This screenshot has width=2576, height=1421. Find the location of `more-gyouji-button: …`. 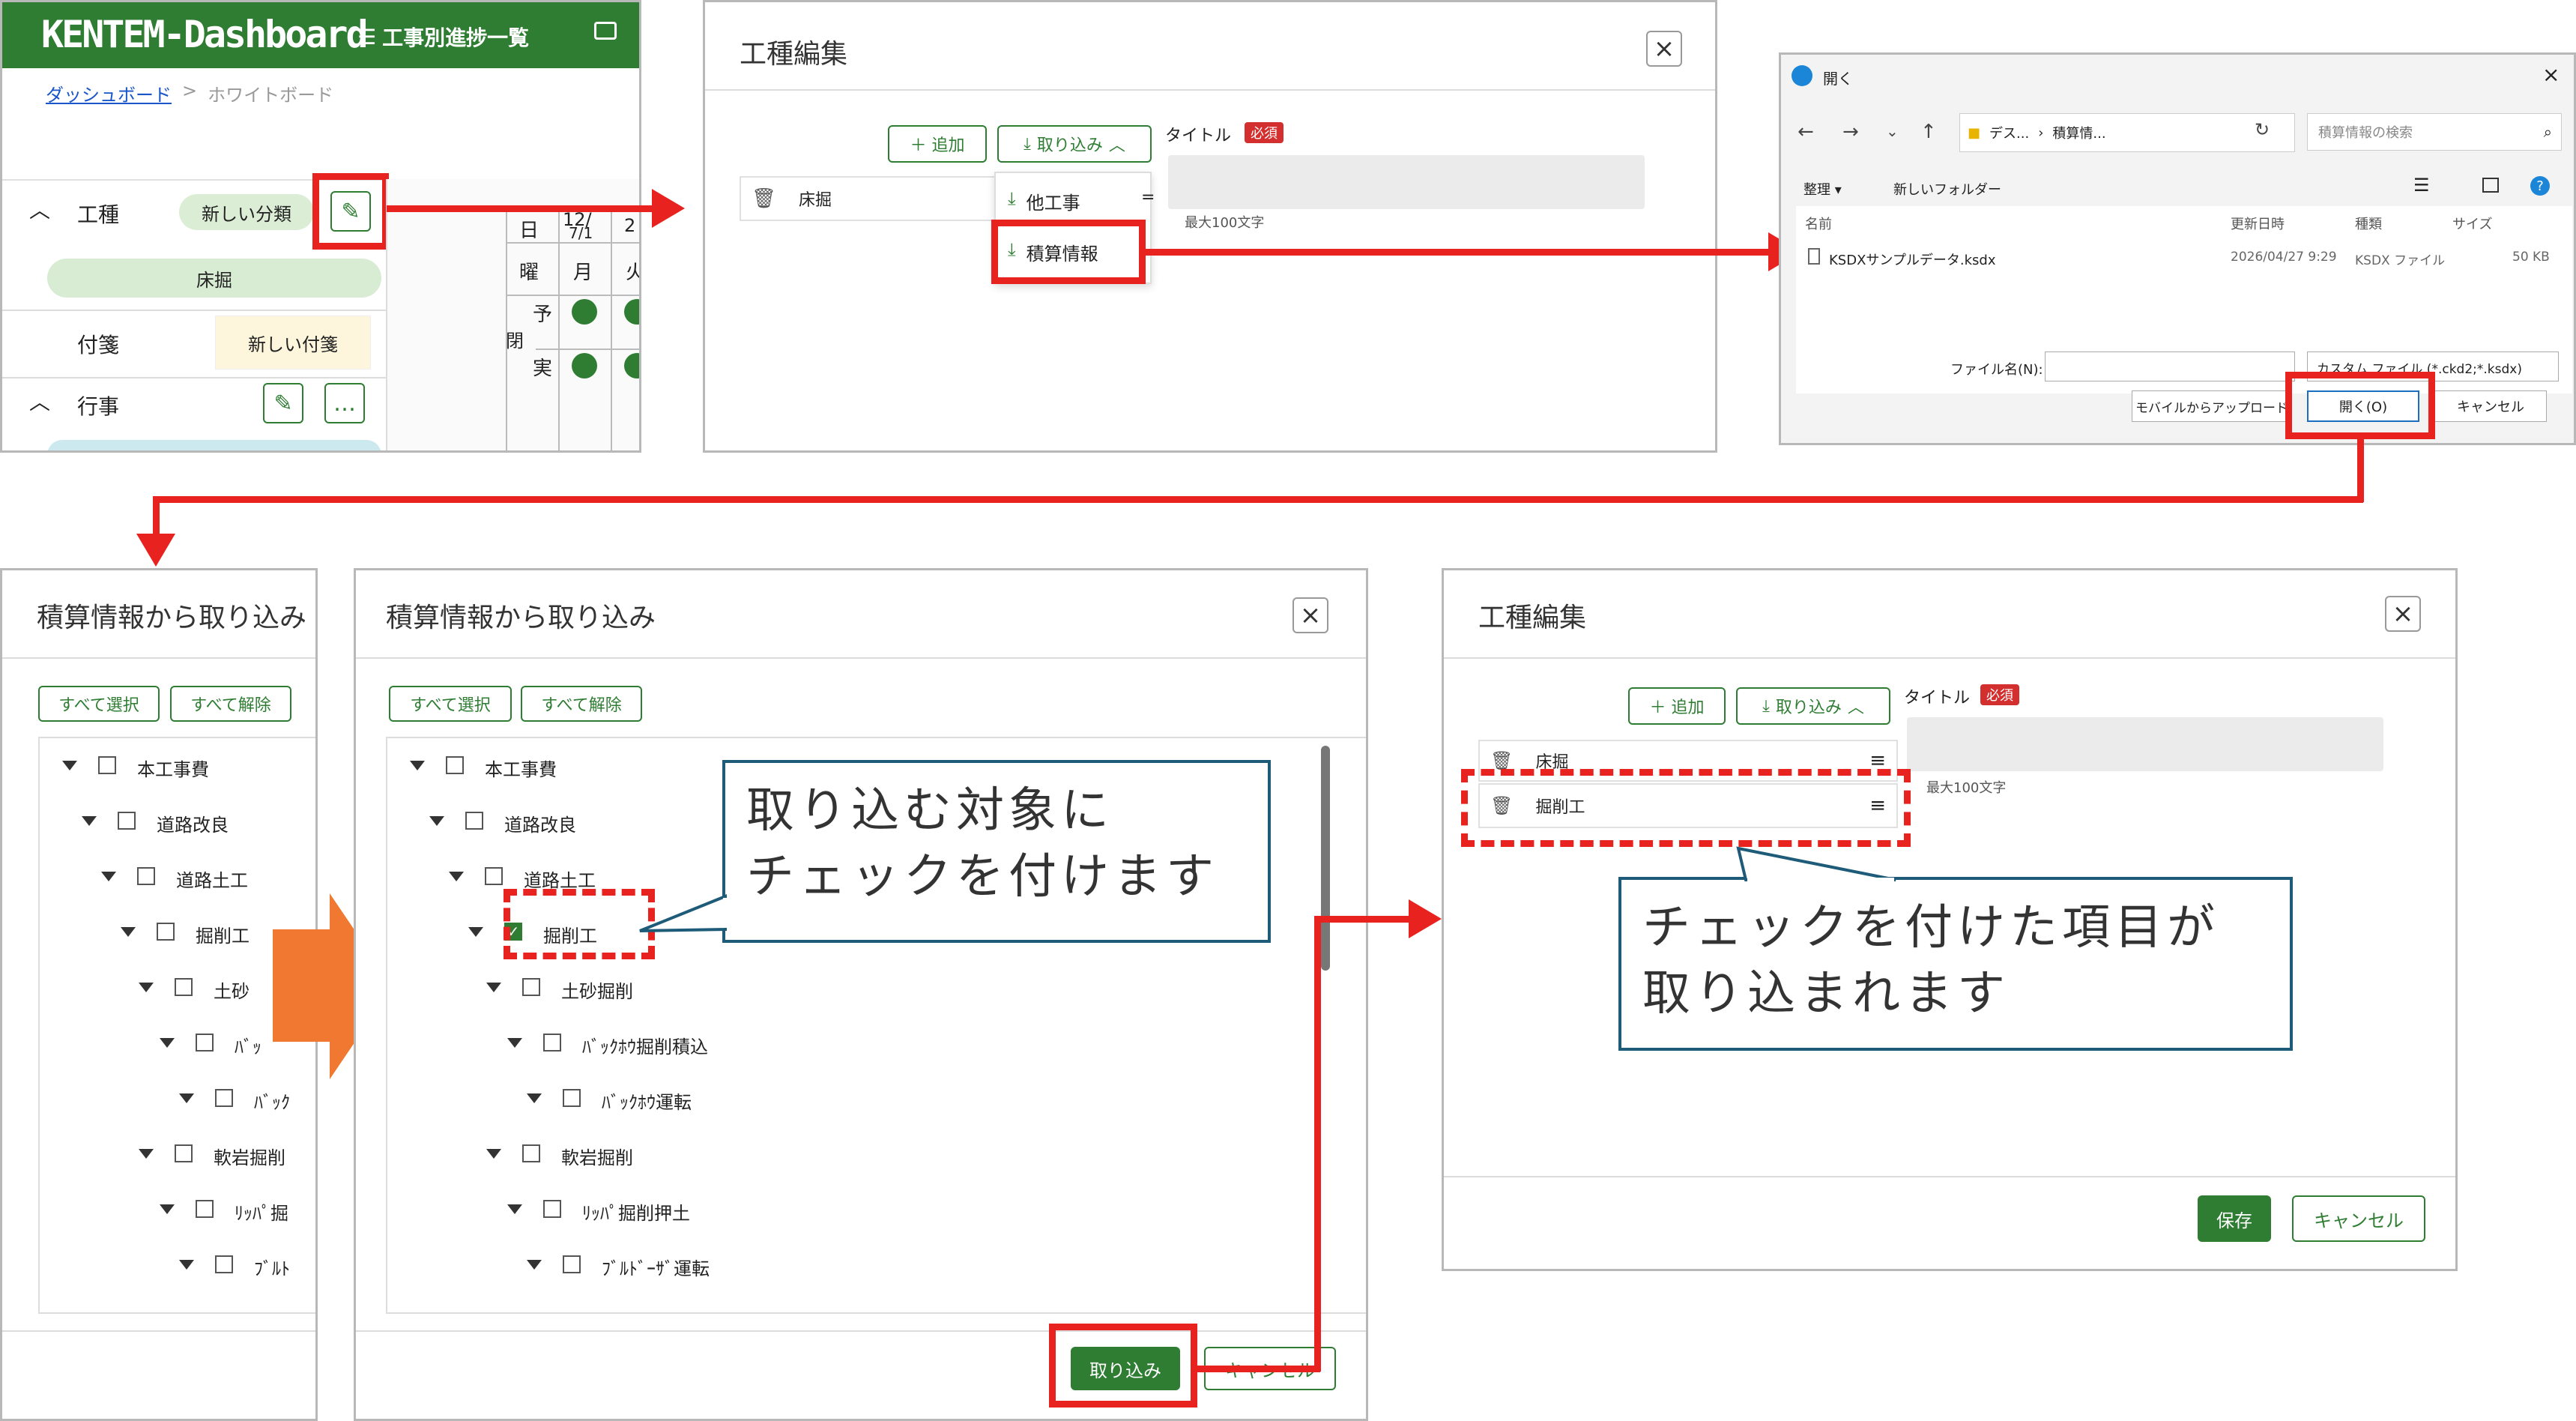

more-gyouji-button: … is located at coordinates (344, 403).